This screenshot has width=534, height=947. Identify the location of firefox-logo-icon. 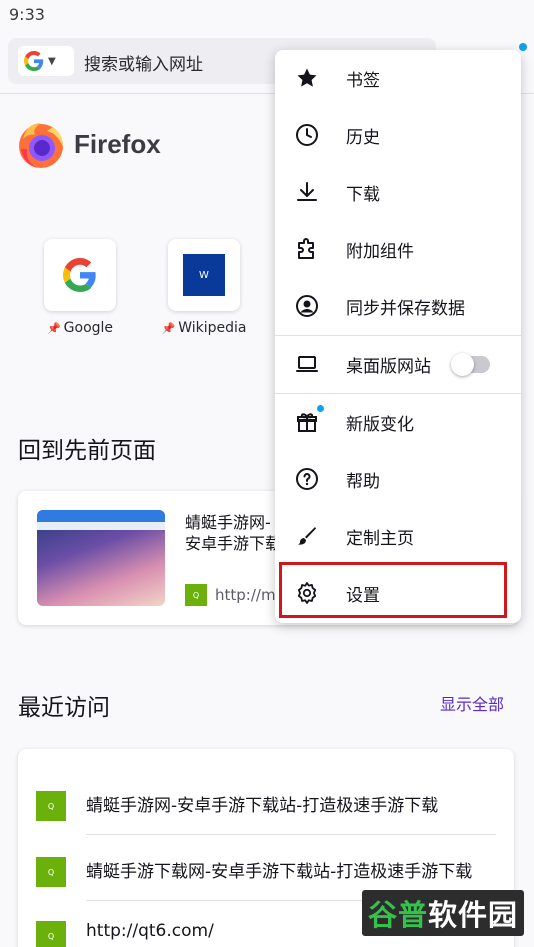
(41, 145).